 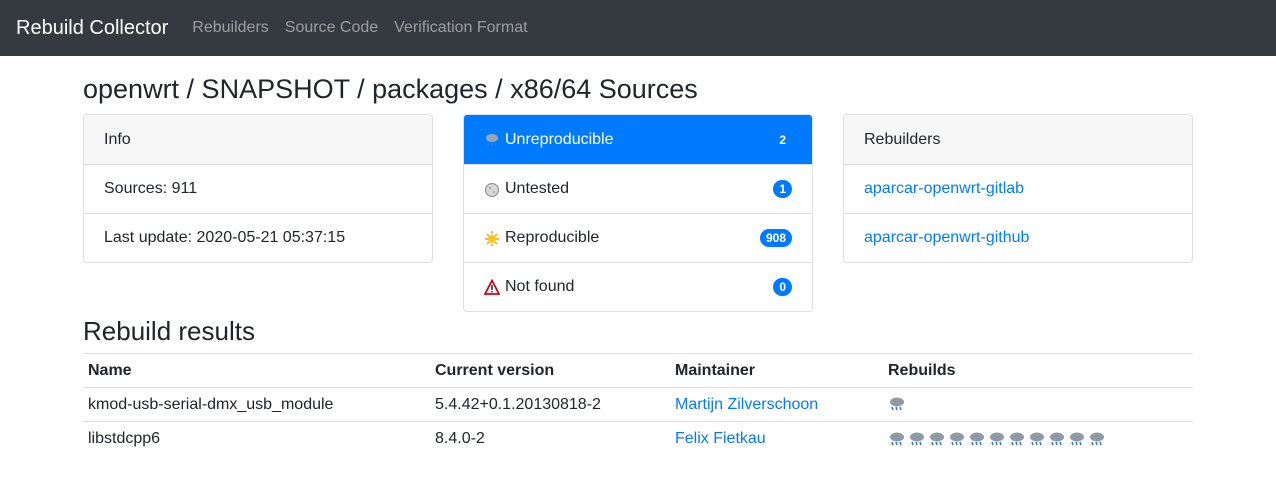 What do you see at coordinates (638, 286) in the screenshot?
I see `status-item-not-found: Not found 0` at bounding box center [638, 286].